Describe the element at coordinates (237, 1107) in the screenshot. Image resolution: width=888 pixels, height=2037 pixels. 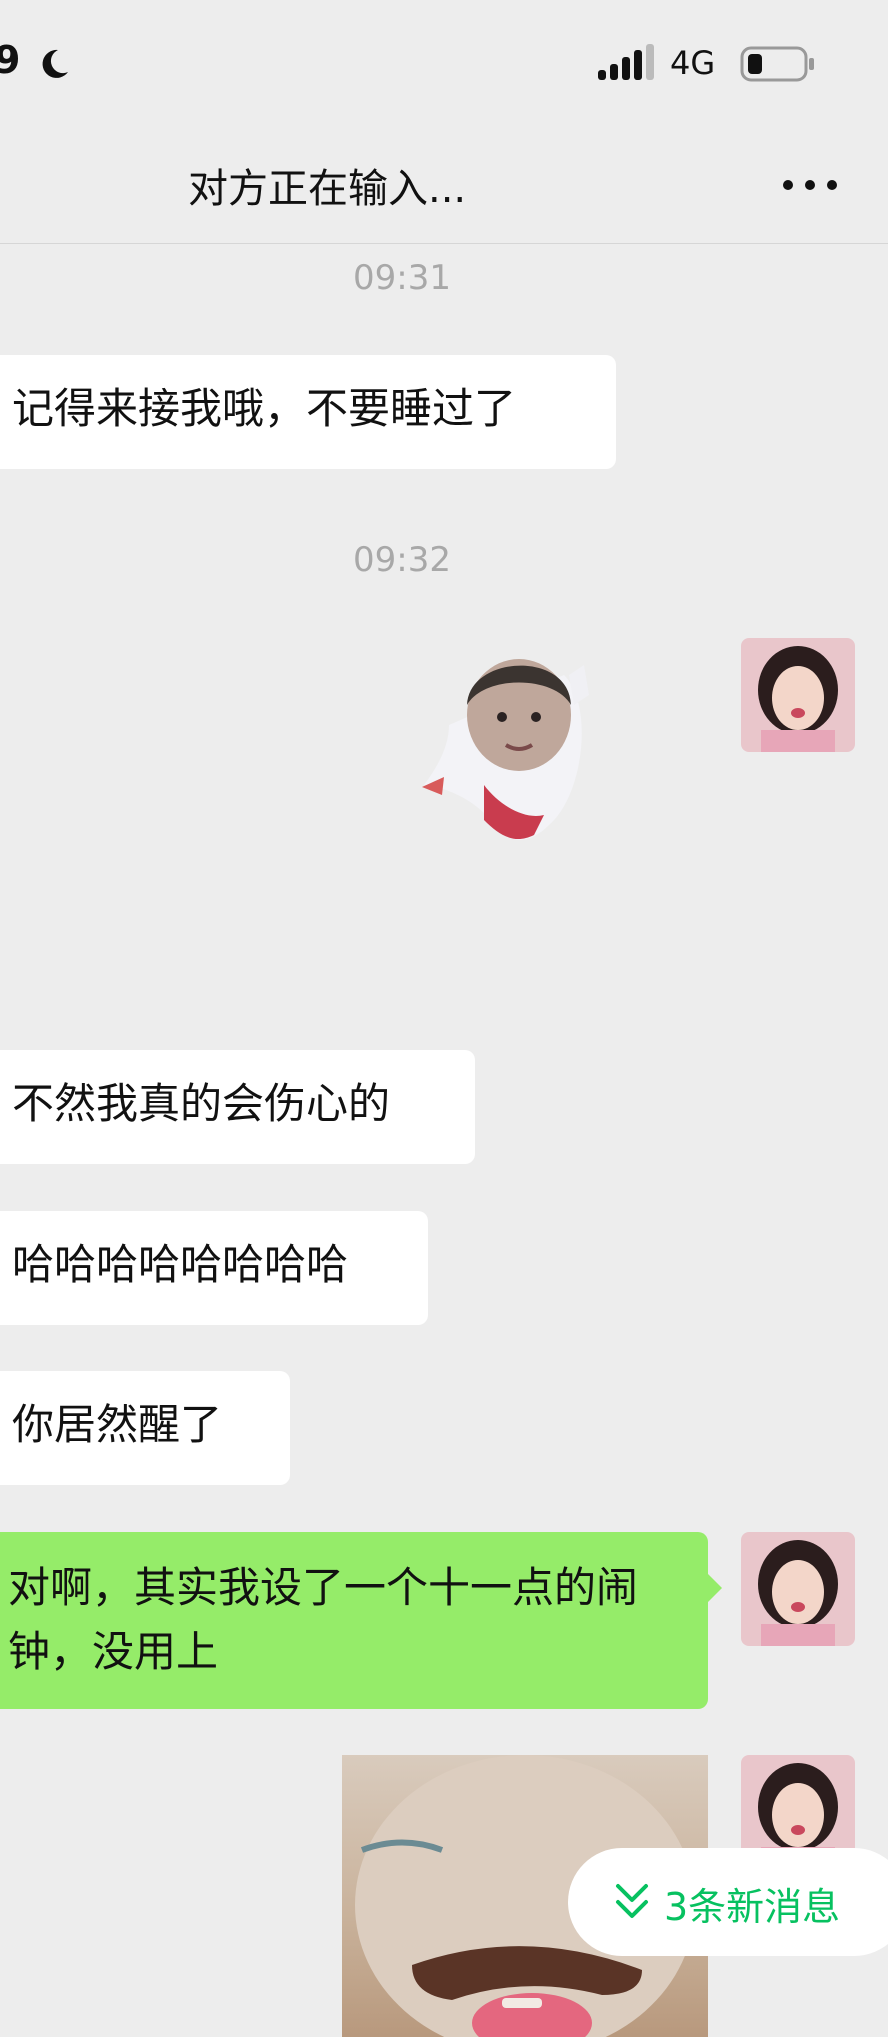
I see `incoming-message: 不然我真的会伤心的` at that location.